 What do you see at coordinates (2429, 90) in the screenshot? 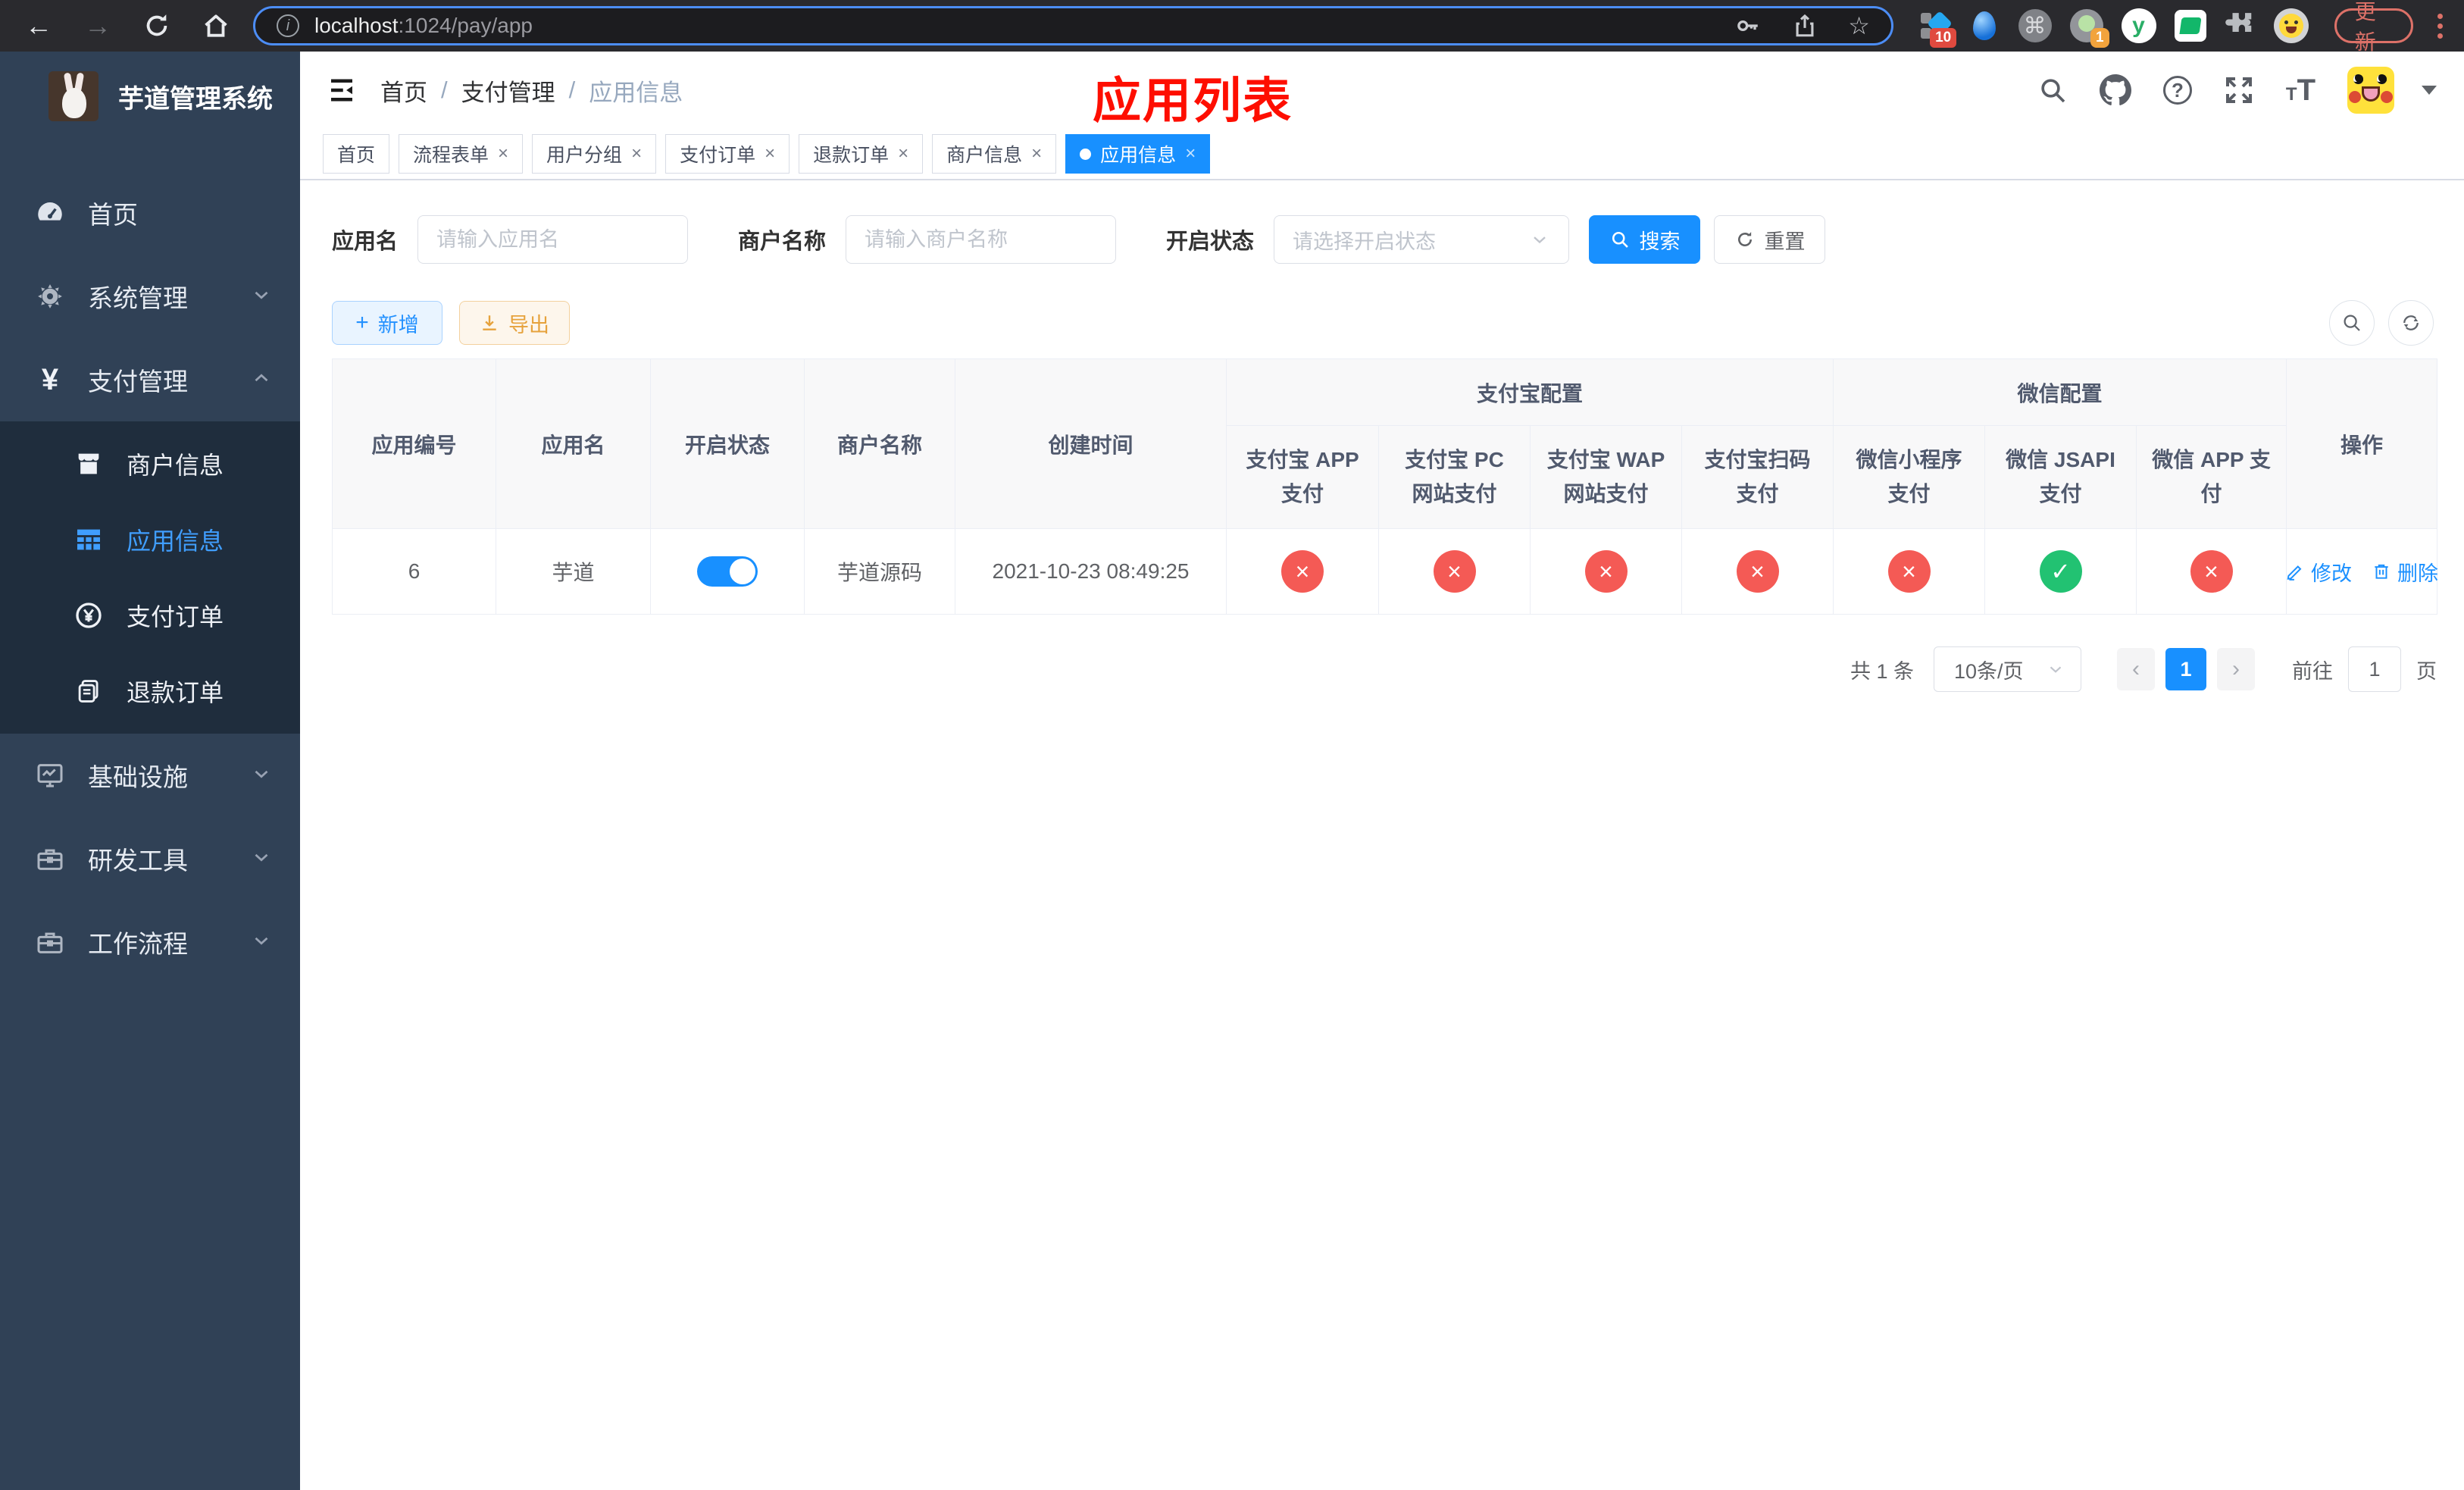
I see `avatar-caret-icon` at bounding box center [2429, 90].